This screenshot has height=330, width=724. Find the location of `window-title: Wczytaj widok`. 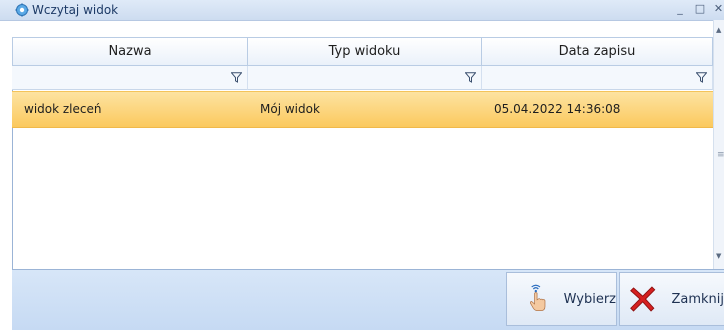

window-title: Wczytaj widok is located at coordinates (75, 10).